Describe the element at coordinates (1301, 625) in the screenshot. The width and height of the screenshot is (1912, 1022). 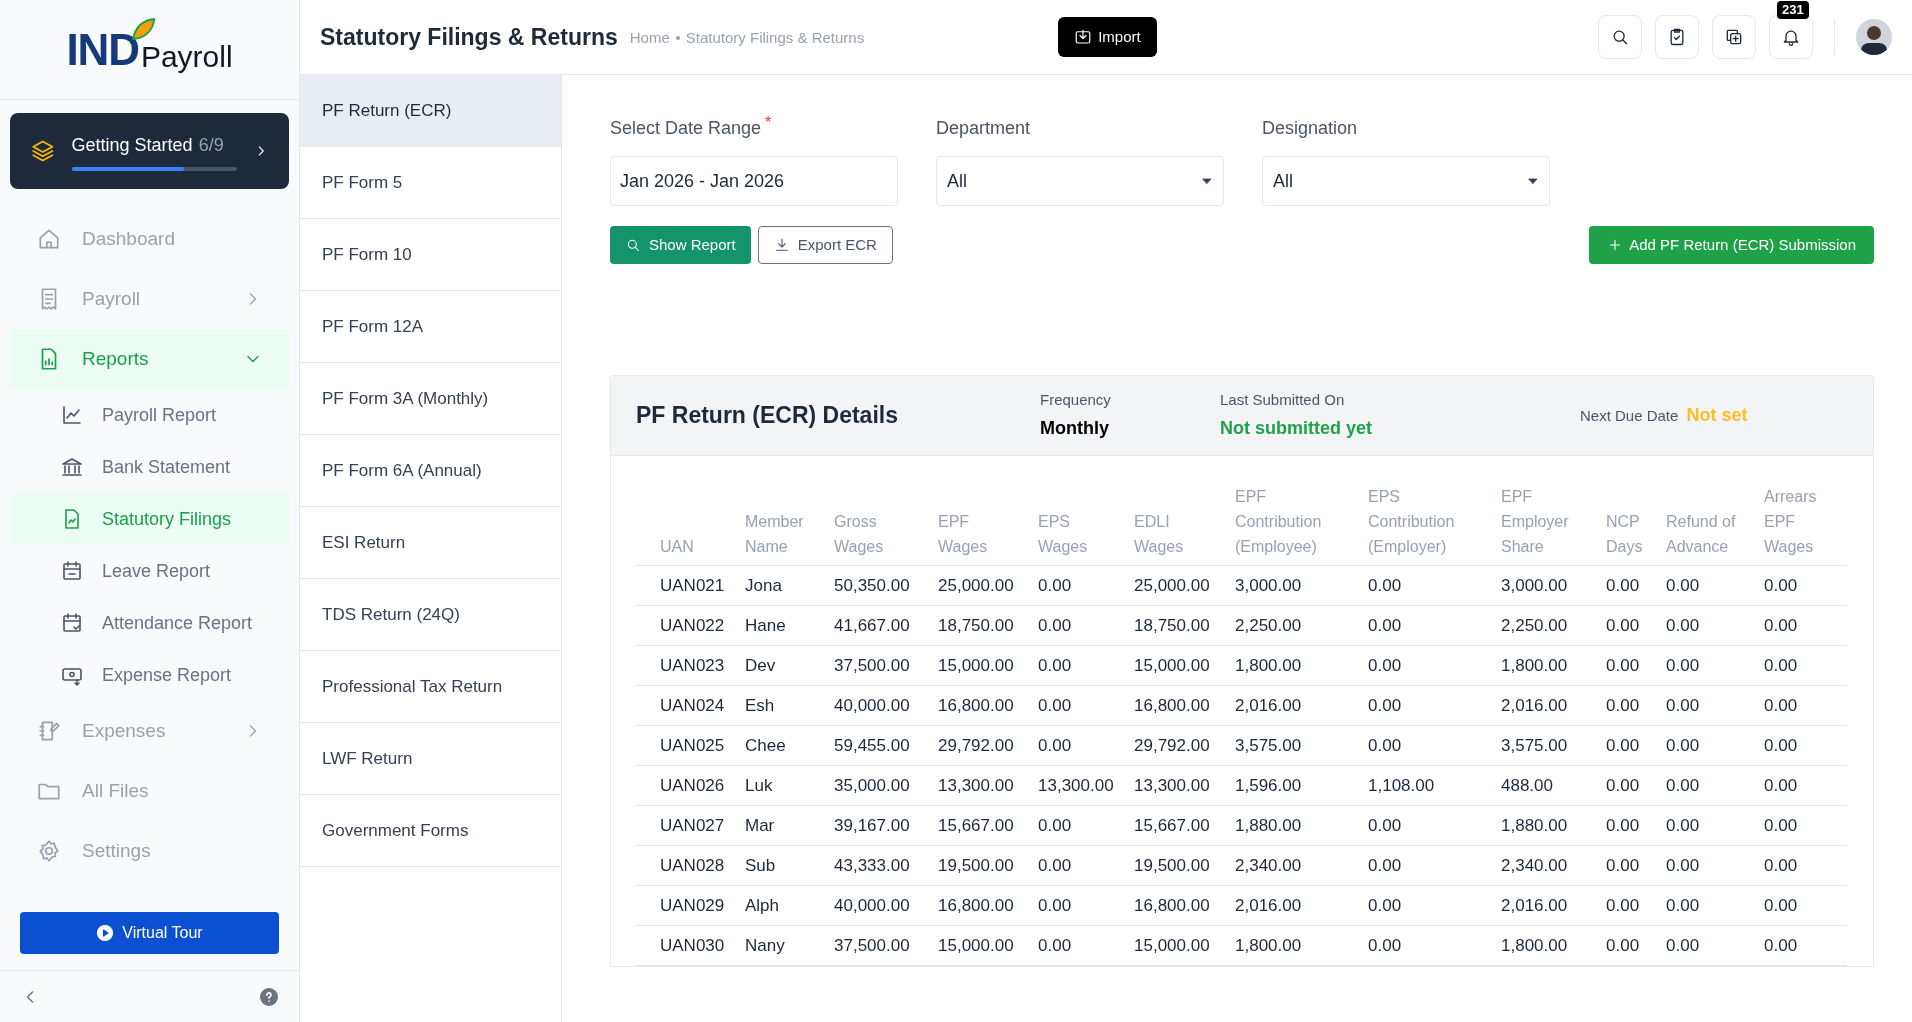
I see `table-cell: 2,250.00` at that location.